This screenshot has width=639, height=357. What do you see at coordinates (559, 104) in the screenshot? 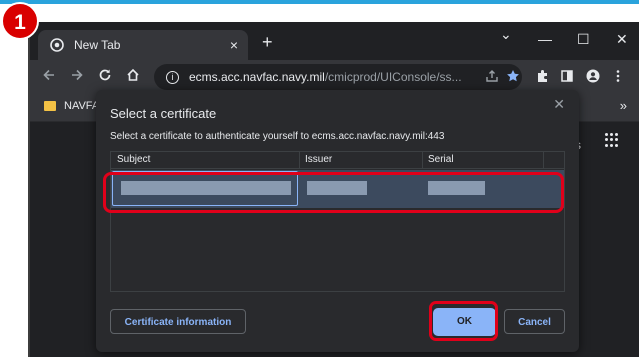
I see `dialog-close-icon: ✕` at bounding box center [559, 104].